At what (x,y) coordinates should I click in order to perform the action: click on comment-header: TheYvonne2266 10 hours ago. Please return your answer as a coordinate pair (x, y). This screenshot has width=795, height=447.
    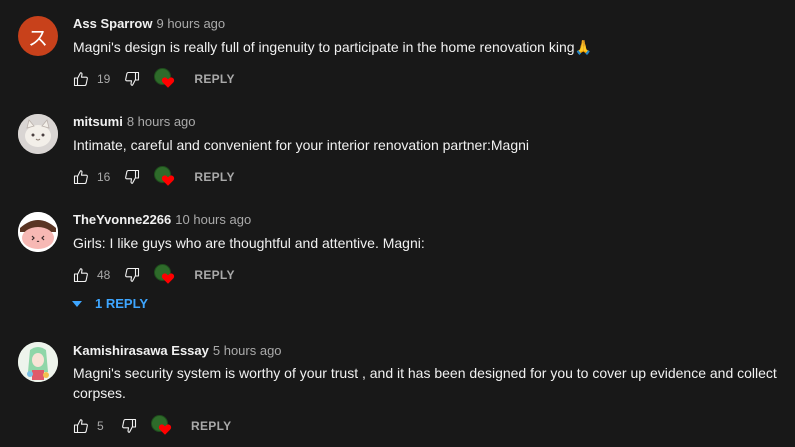
    Looking at the image, I should click on (162, 220).